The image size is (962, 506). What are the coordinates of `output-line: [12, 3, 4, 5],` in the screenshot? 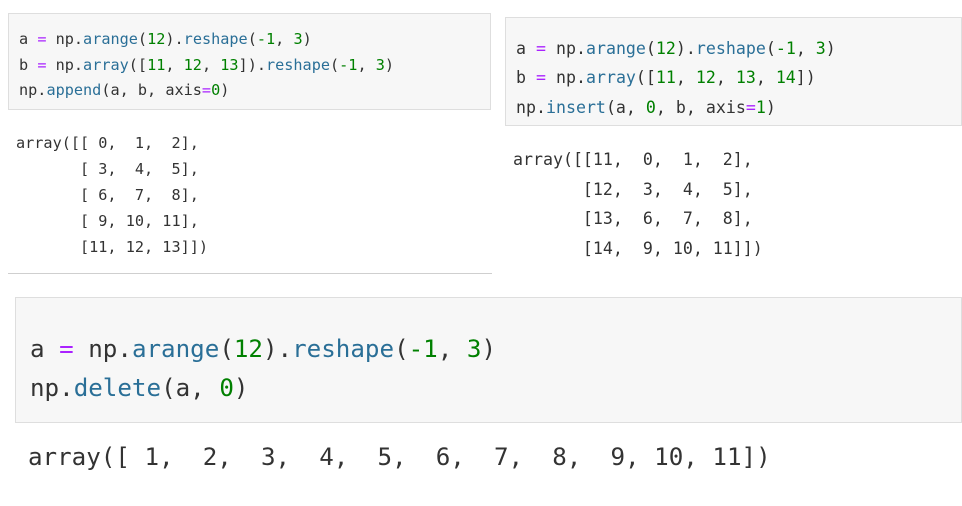 It's located at (633, 189).